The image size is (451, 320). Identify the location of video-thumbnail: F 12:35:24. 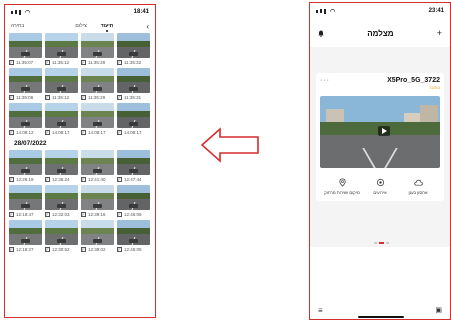
(61, 166).